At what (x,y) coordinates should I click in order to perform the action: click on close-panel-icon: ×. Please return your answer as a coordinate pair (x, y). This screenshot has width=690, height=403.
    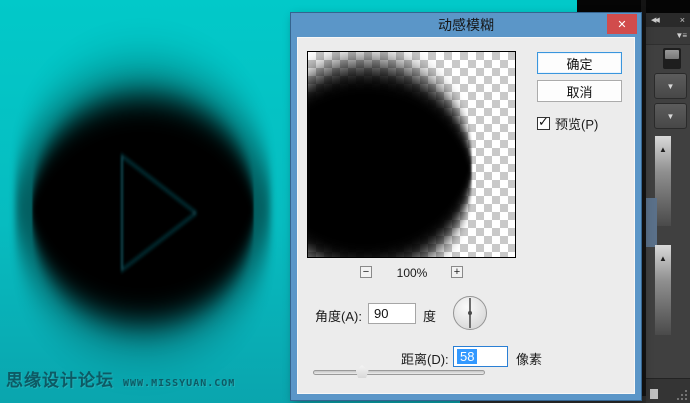
    Looking at the image, I should click on (682, 20).